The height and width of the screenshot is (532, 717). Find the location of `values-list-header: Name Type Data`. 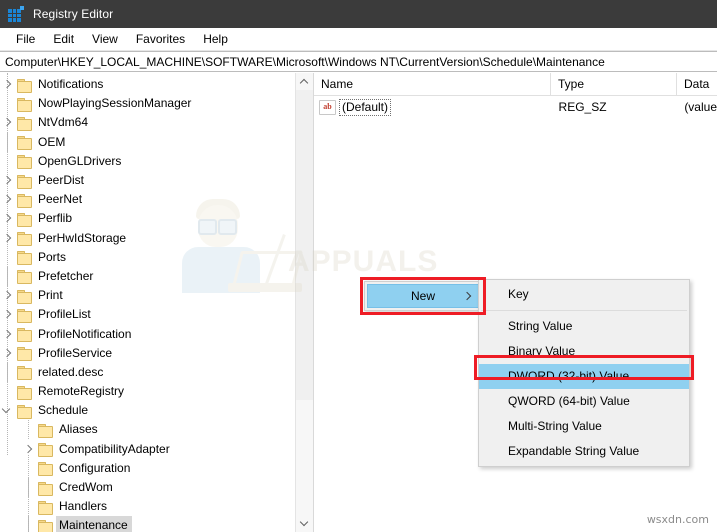

values-list-header: Name Type Data is located at coordinates (515, 84).